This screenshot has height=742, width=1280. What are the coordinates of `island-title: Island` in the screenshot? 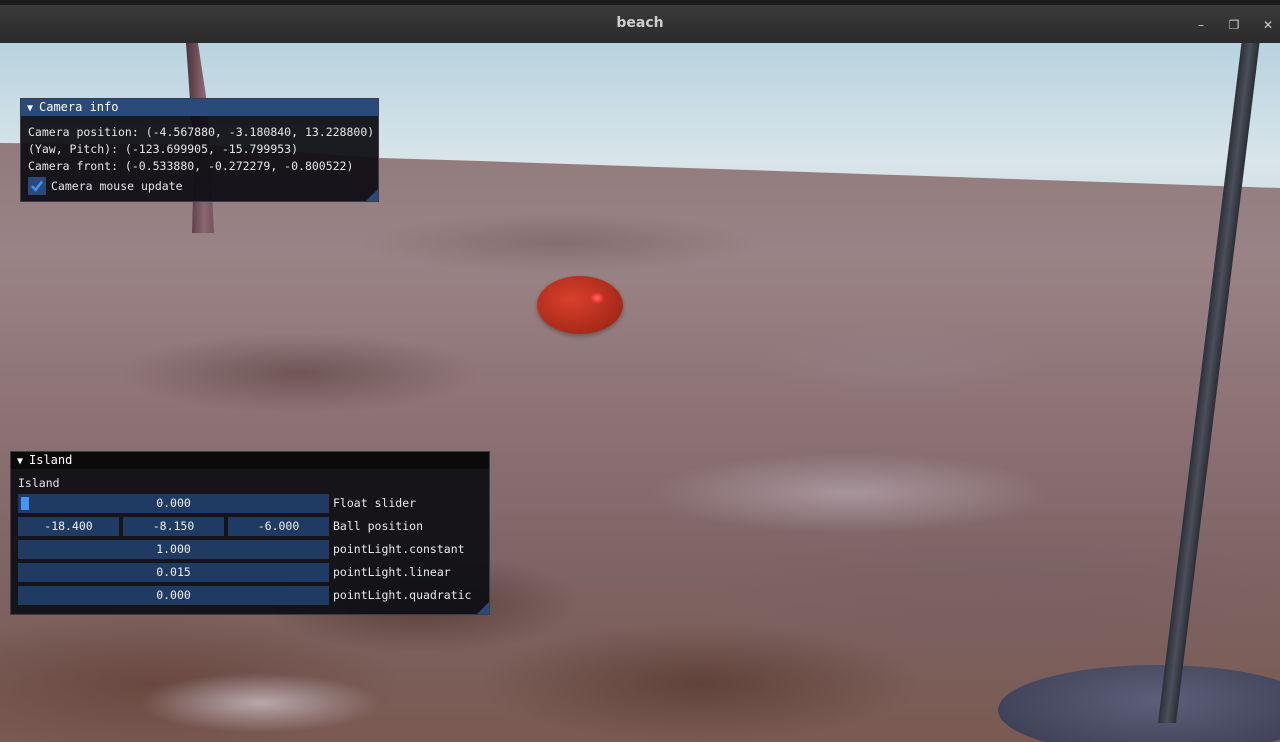 It's located at (51, 460).